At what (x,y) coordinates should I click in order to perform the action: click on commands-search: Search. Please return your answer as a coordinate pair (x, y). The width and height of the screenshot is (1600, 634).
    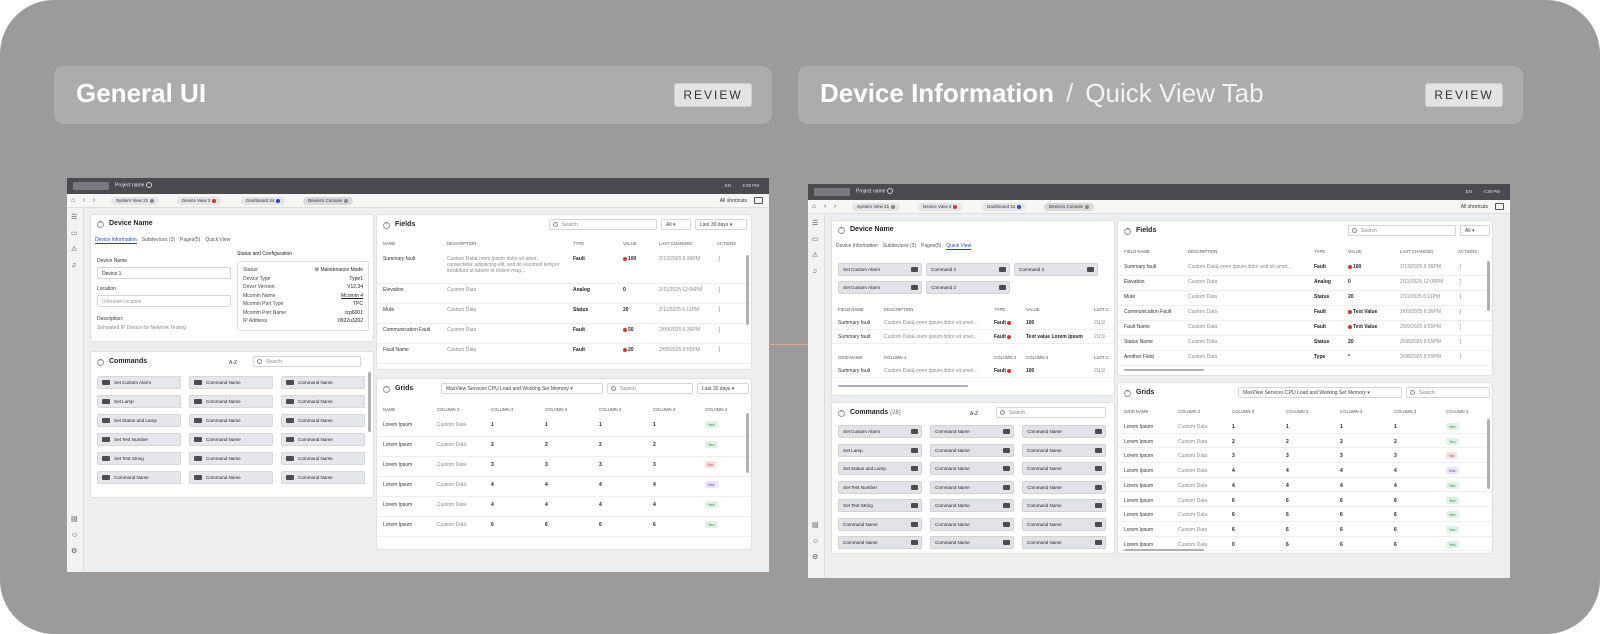
    Looking at the image, I should click on (307, 361).